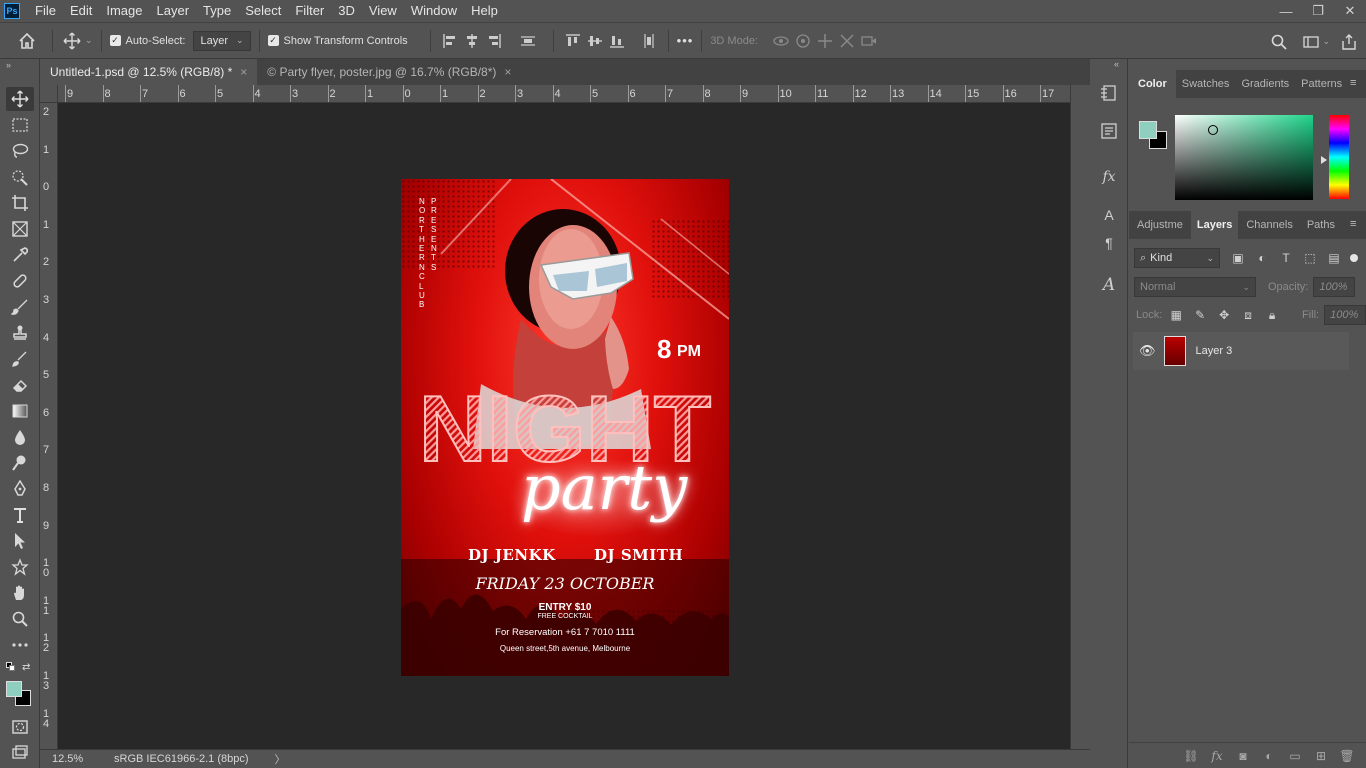  What do you see at coordinates (217, 11) in the screenshot?
I see `menu-type: Type` at bounding box center [217, 11].